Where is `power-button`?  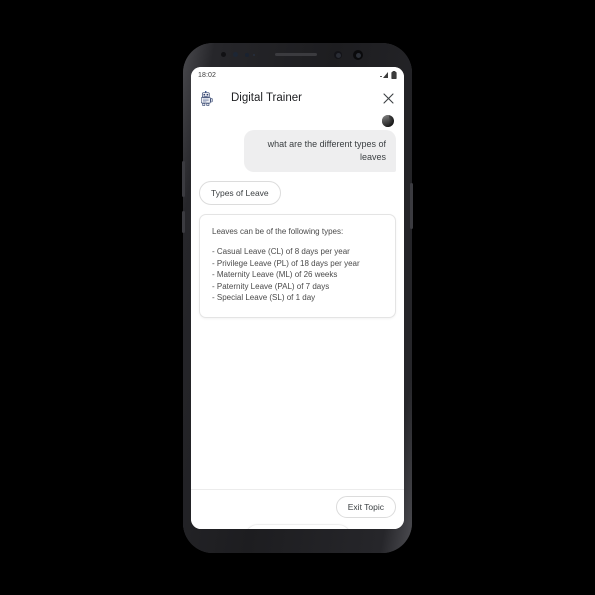
power-button is located at coordinates (411, 206).